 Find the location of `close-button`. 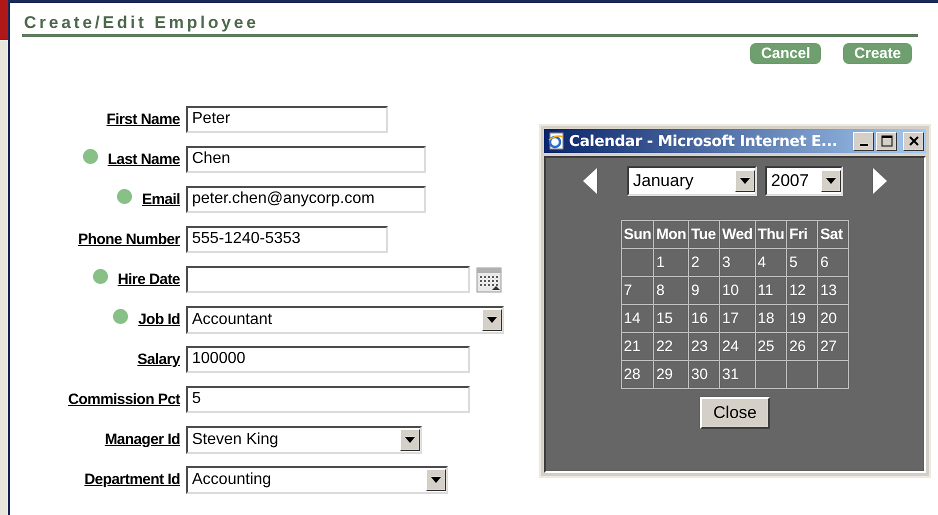

close-button is located at coordinates (913, 141).